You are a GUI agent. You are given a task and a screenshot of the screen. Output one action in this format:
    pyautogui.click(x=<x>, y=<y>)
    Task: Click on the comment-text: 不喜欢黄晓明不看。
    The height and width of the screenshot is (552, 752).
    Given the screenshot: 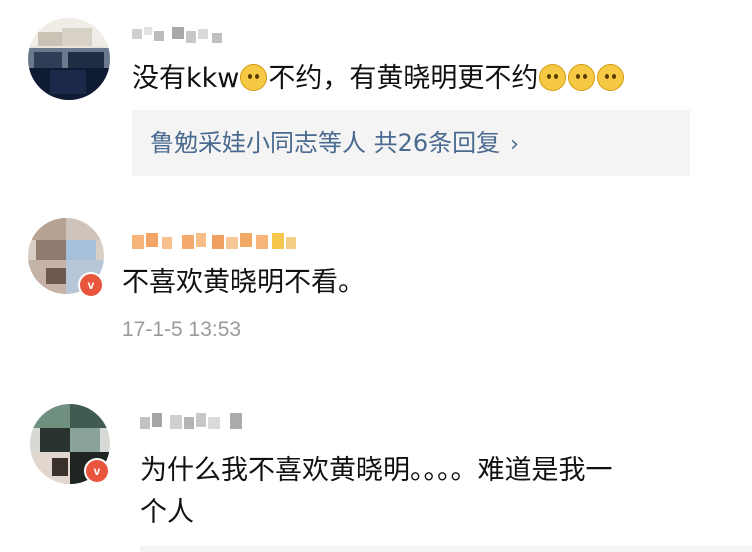 What is the action you would take?
    pyautogui.click(x=428, y=283)
    